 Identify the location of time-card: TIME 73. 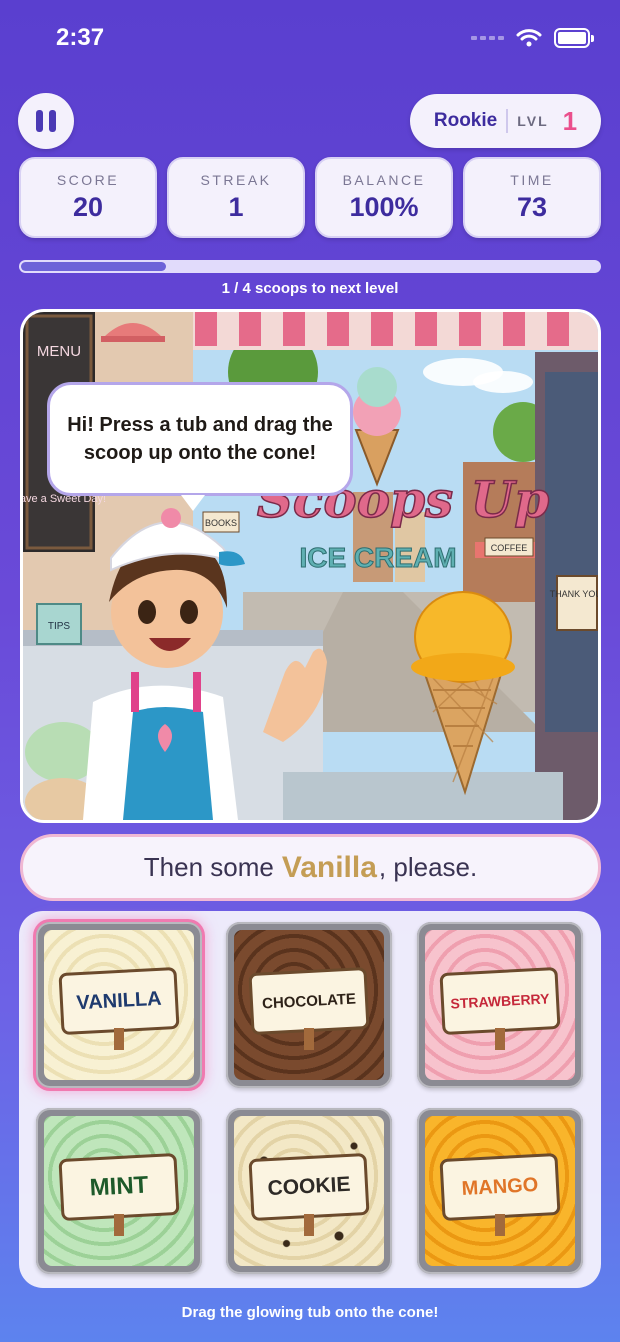
(532, 197).